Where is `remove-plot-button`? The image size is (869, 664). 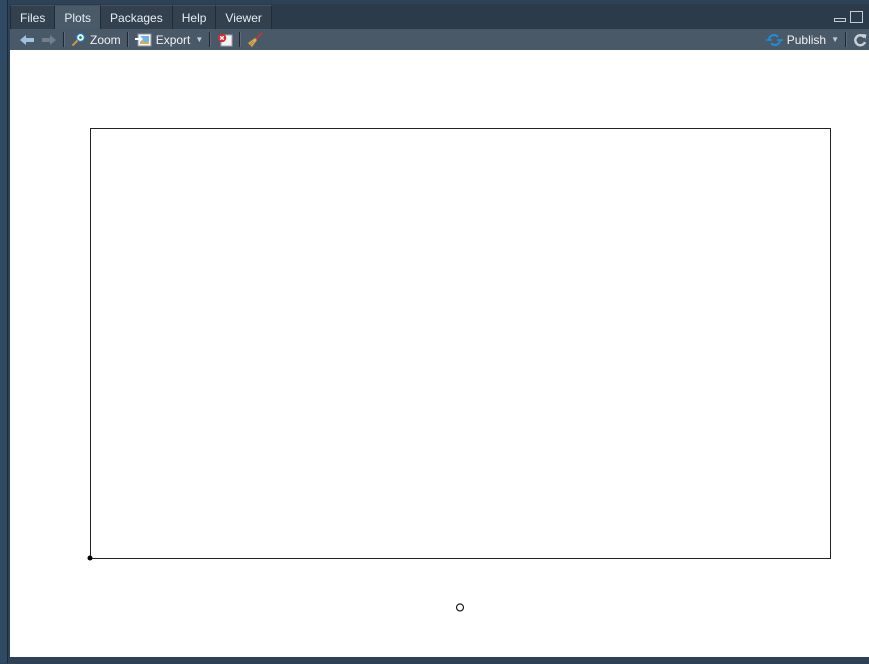 remove-plot-button is located at coordinates (225, 39).